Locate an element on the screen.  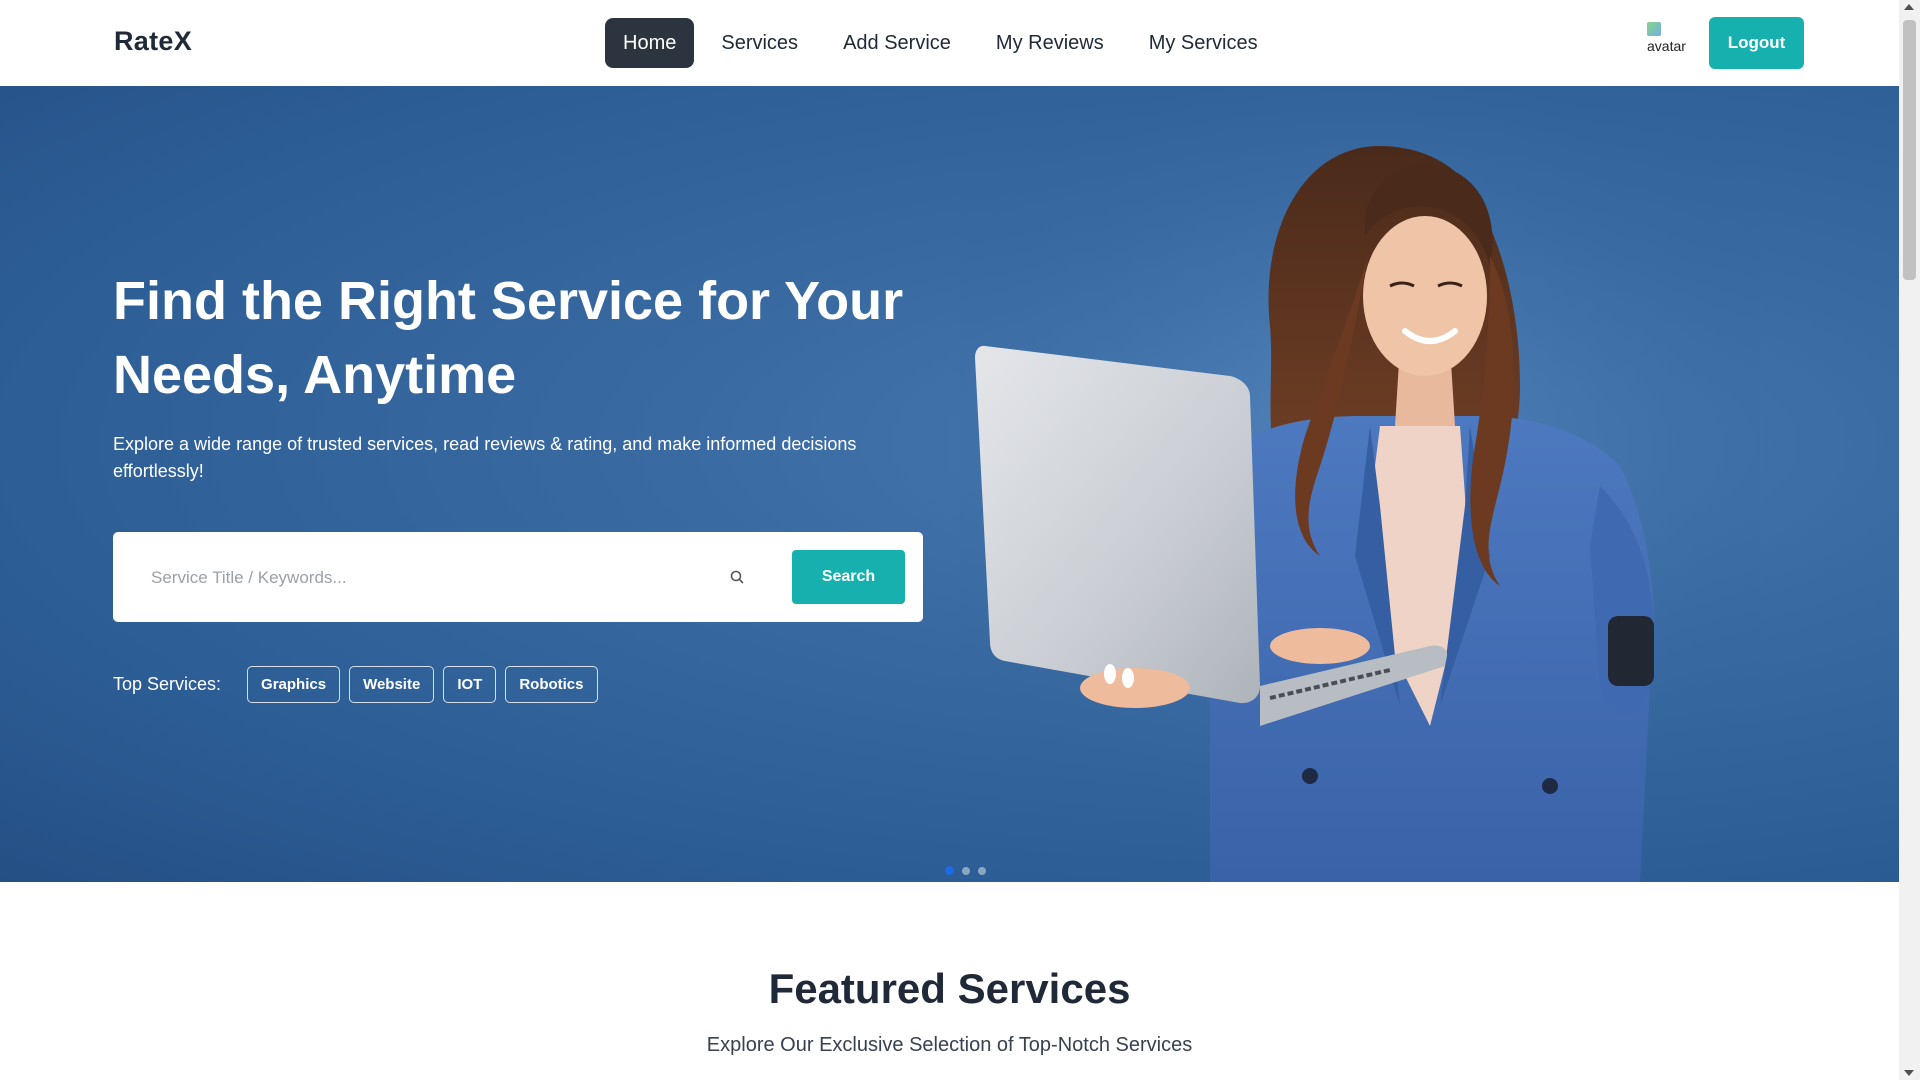
featured-title: Featured Services is located at coordinates (949, 988).